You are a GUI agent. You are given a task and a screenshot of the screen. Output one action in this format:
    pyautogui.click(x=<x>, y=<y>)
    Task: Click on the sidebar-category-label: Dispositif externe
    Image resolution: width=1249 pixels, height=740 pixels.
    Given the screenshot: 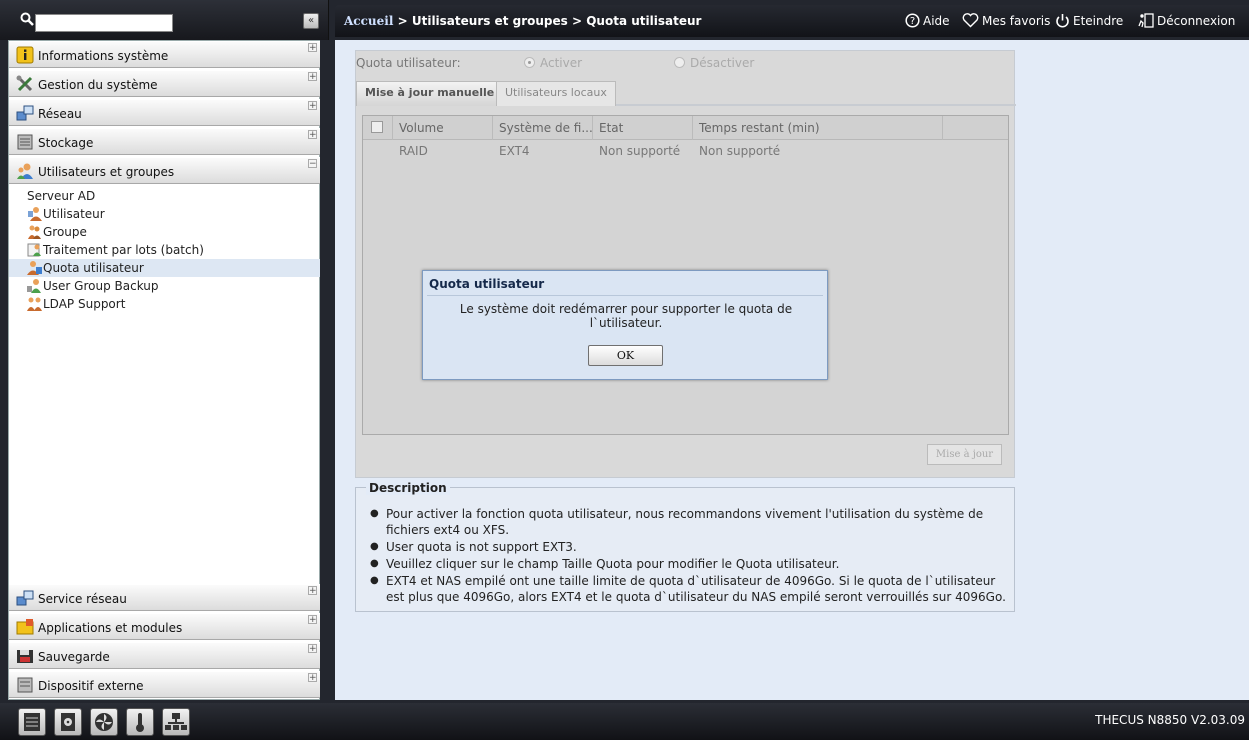 What is the action you would take?
    pyautogui.click(x=91, y=686)
    